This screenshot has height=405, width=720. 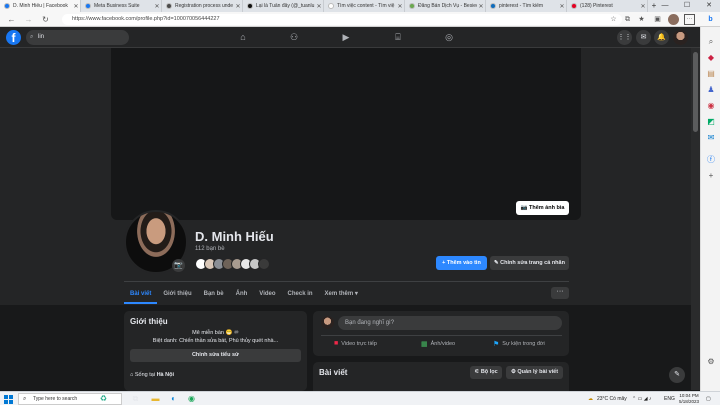 I want to click on profile-tab: Giới thiệu, so click(x=177, y=295).